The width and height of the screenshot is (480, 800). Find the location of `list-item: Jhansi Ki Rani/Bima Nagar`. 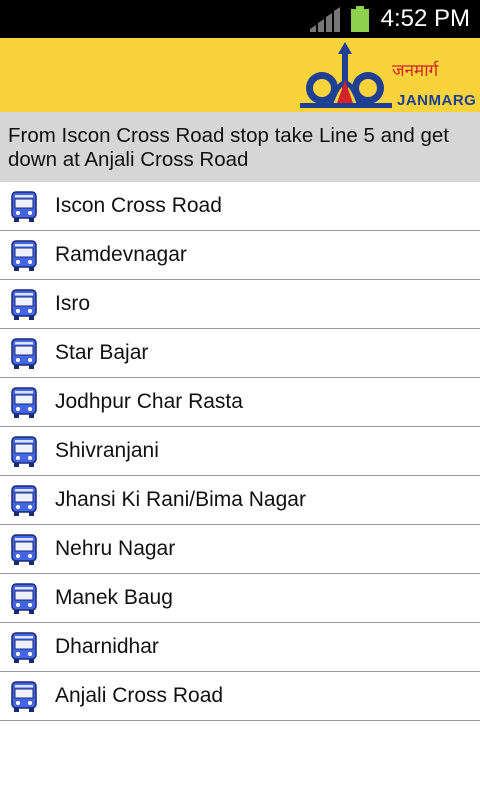

list-item: Jhansi Ki Rani/Bima Nagar is located at coordinates (240, 500).